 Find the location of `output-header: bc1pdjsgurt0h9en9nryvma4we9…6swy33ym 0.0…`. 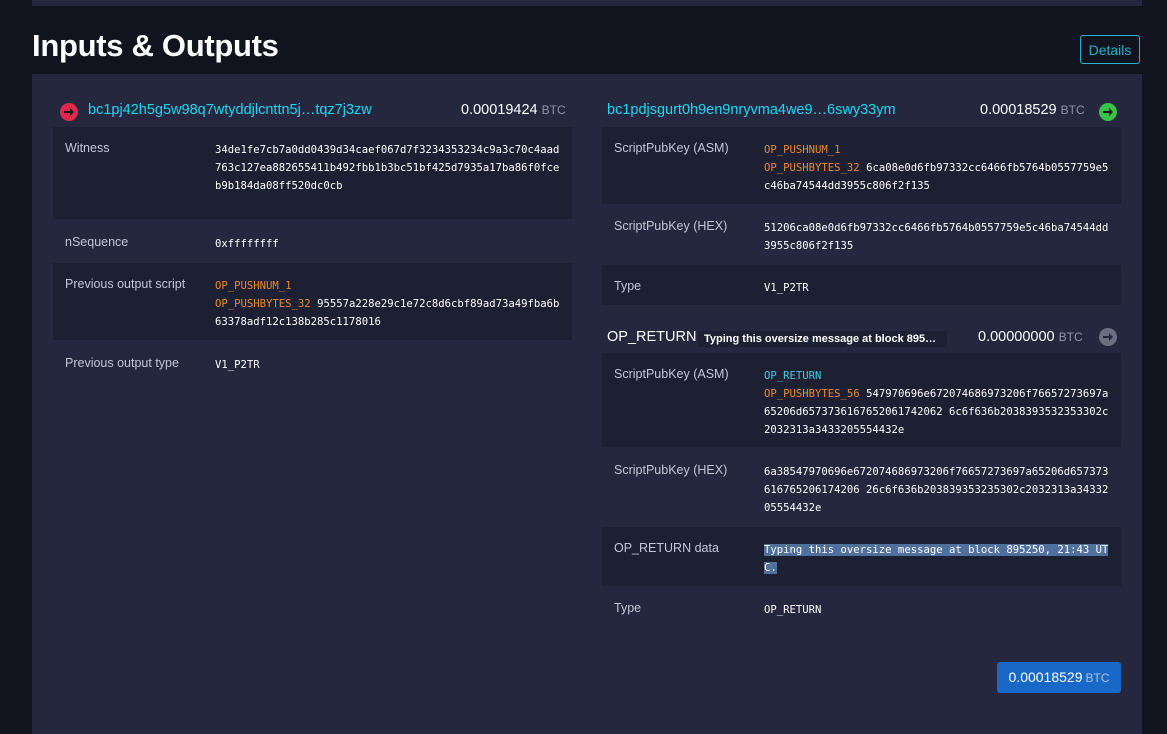

output-header: bc1pdjsgurt0h9en9nryvma4we9…6swy33ym 0.0… is located at coordinates (861, 111).